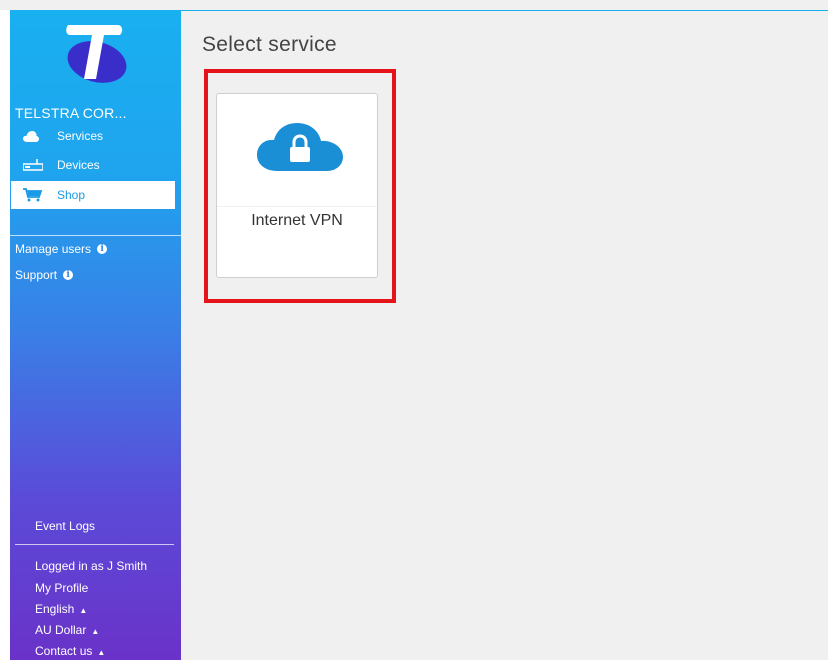 Image resolution: width=828 pixels, height=660 pixels. I want to click on nav-services-label: Services, so click(80, 136).